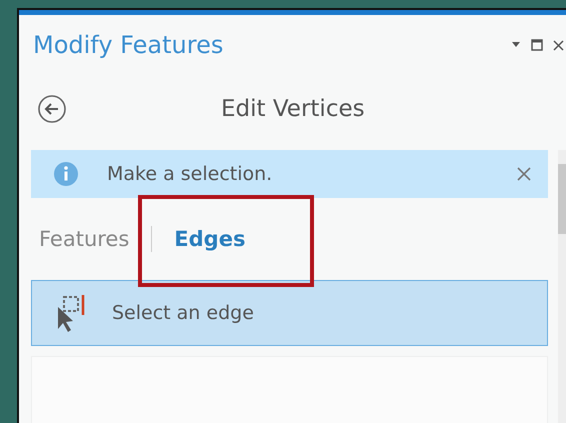  Describe the element at coordinates (289, 313) in the screenshot. I see `tool-item: Select an edge` at that location.